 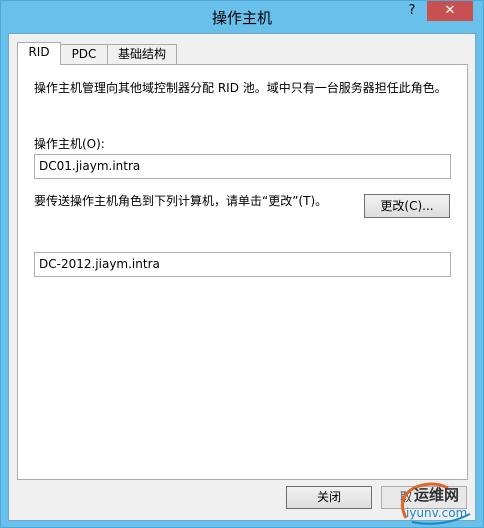 What do you see at coordinates (412, 11) in the screenshot?
I see `help-button: ?` at bounding box center [412, 11].